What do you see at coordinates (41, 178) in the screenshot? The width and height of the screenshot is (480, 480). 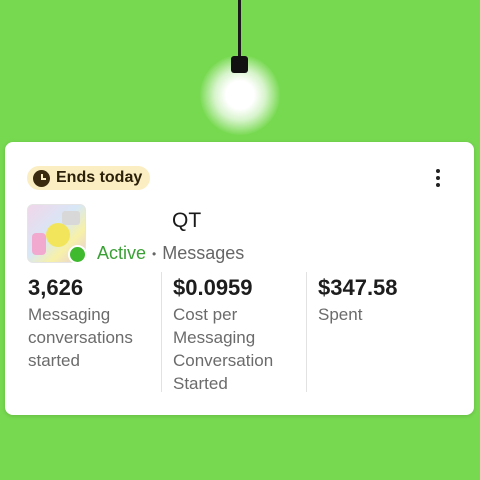 I see `clock-icon` at bounding box center [41, 178].